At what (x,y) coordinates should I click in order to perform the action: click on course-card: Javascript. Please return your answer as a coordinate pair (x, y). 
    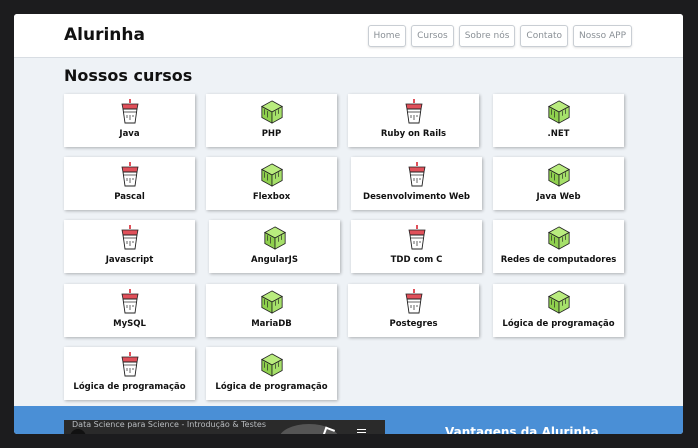
    Looking at the image, I should click on (129, 246).